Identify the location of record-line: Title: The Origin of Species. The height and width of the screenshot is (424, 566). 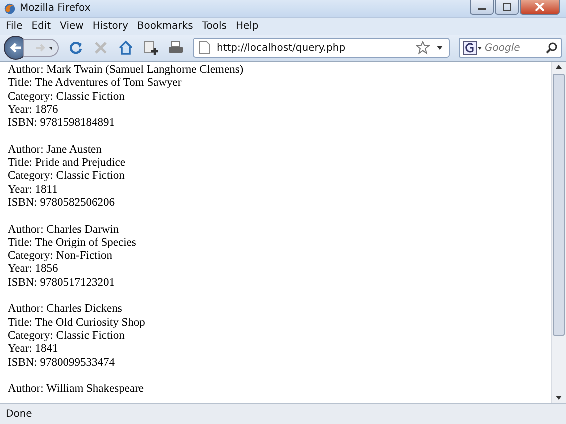
(73, 243).